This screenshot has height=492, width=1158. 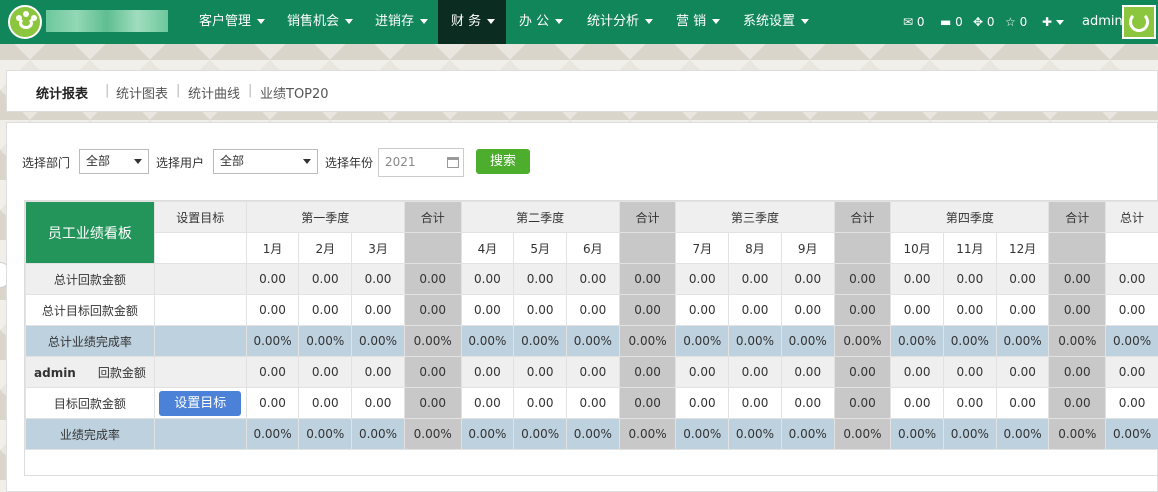 What do you see at coordinates (1139, 22) in the screenshot?
I see `avatar` at bounding box center [1139, 22].